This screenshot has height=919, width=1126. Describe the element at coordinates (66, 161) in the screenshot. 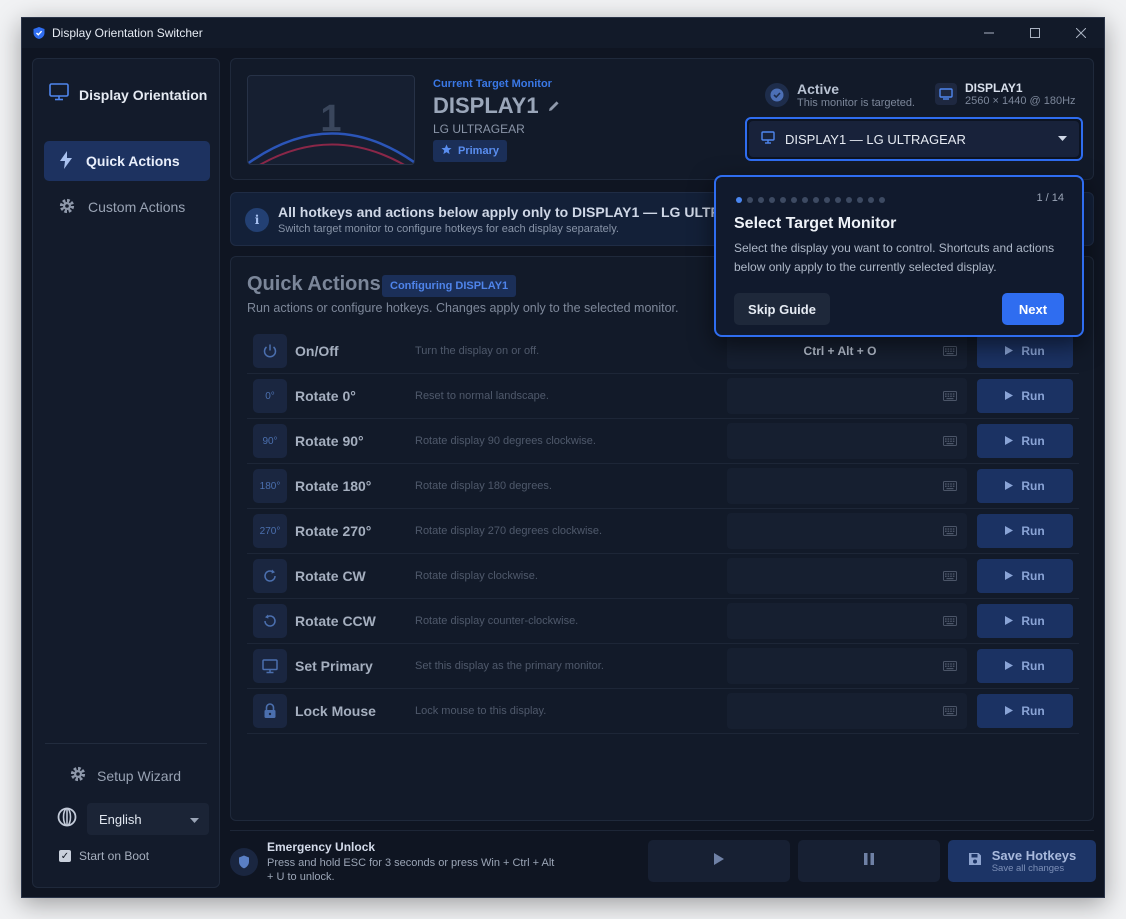

I see `lightning-icon` at that location.